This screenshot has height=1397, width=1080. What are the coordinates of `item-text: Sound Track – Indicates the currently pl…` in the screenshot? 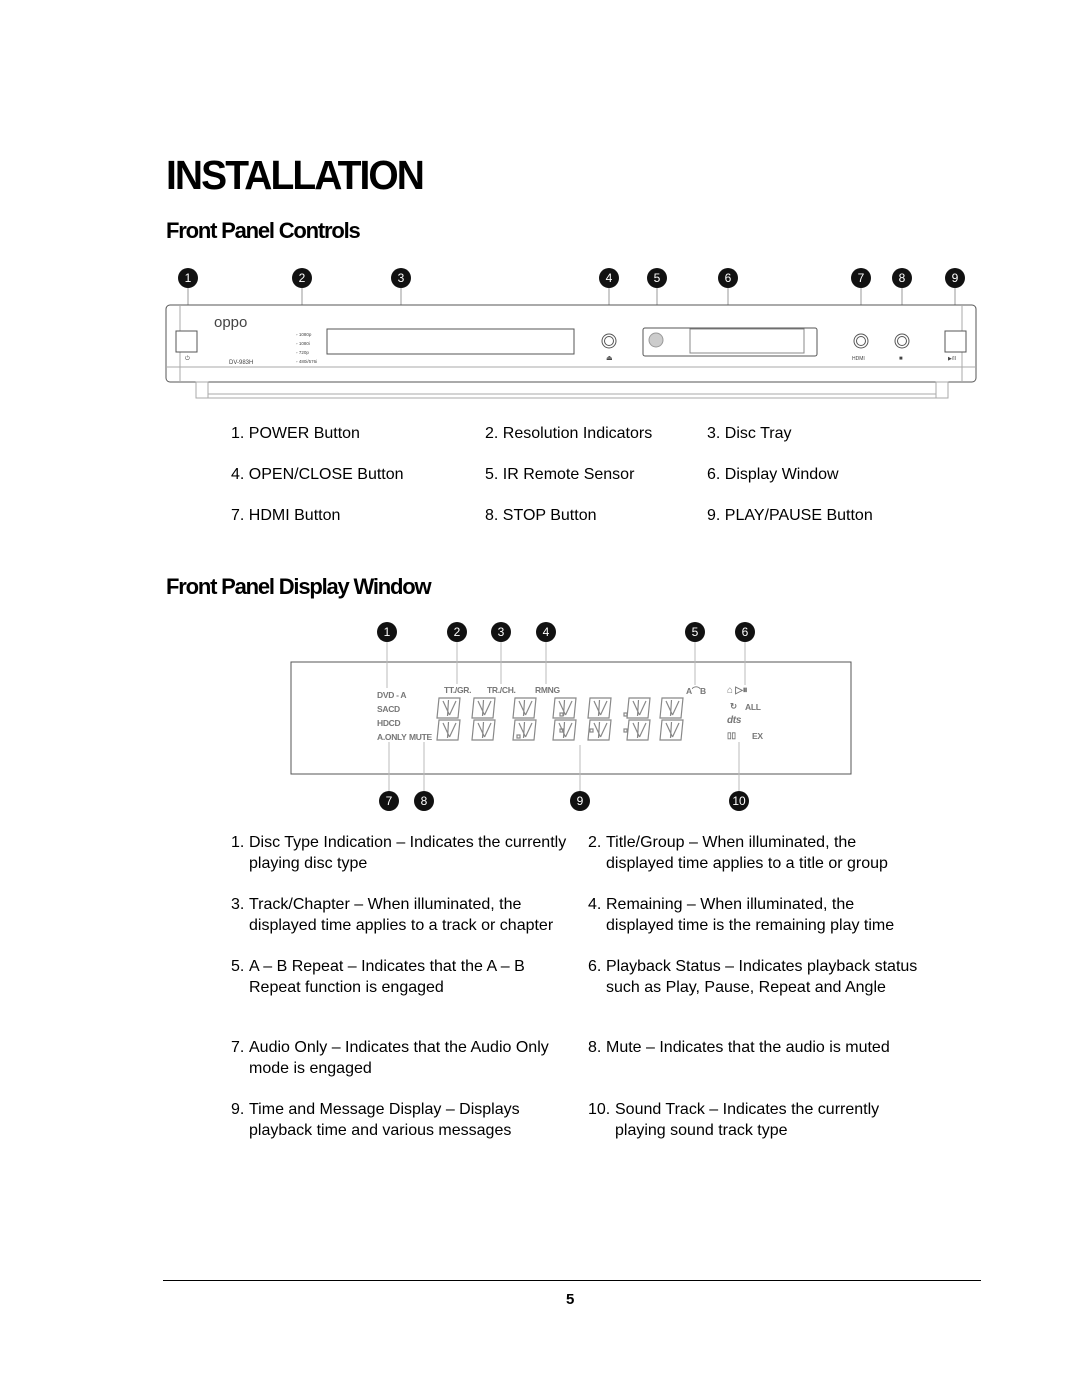 It's located at (747, 1120).